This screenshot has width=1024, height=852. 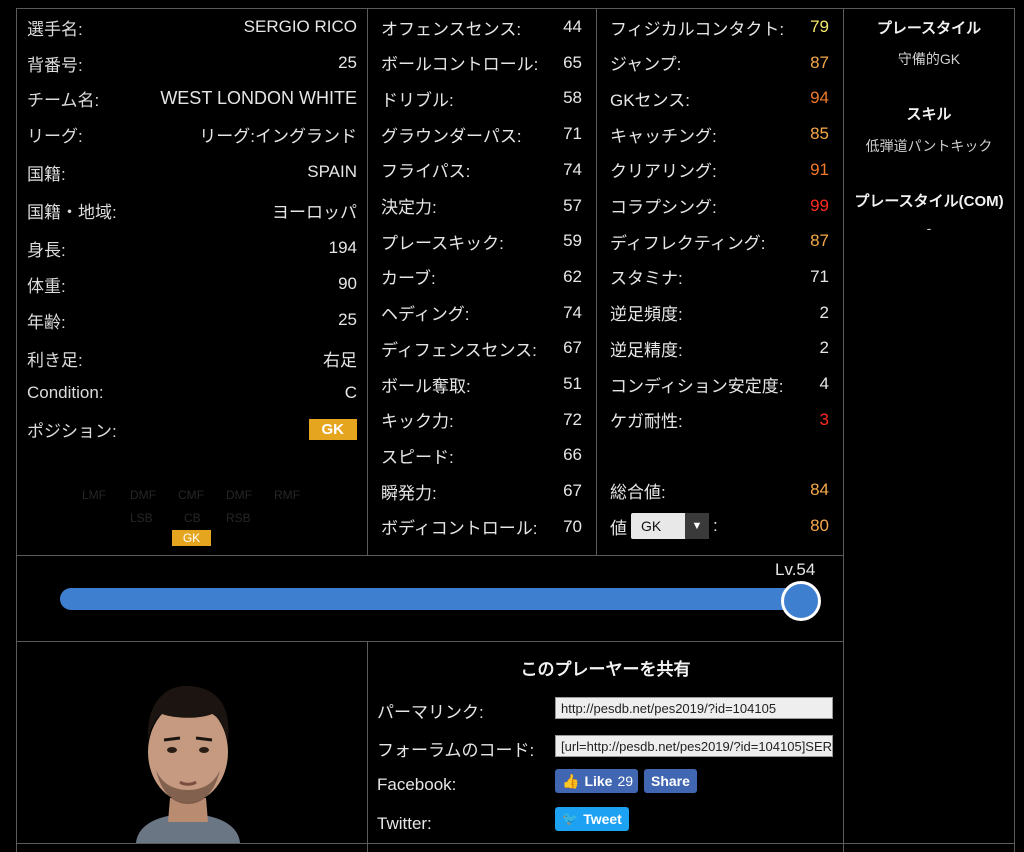 What do you see at coordinates (481, 313) in the screenshot?
I see `stat-row: ヘディング: 74` at bounding box center [481, 313].